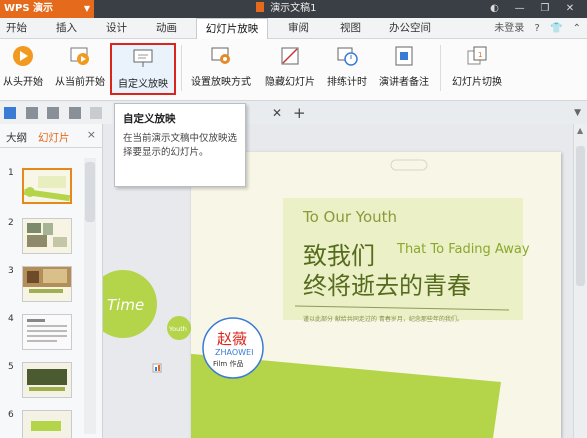  What do you see at coordinates (440, 68) in the screenshot?
I see `ribbon-separator` at bounding box center [440, 68].